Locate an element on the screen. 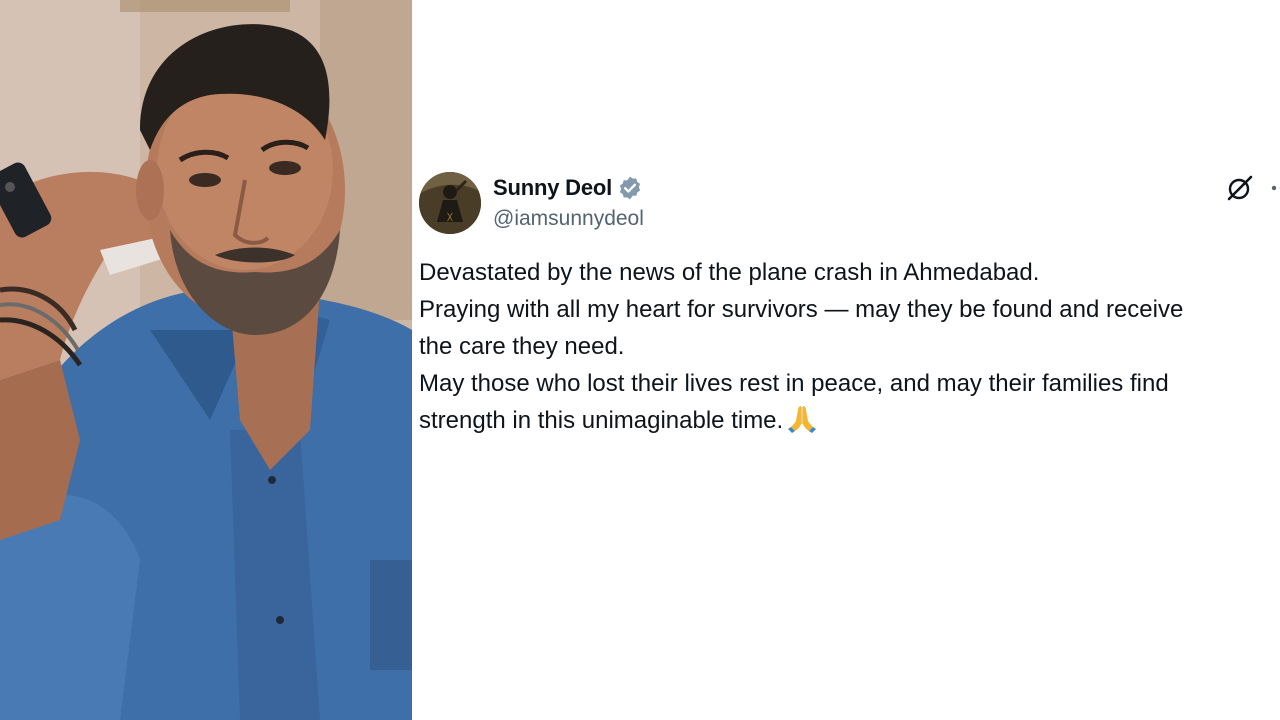 The image size is (1280, 720). author-handle: @iamsunnydeol is located at coordinates (568, 219).